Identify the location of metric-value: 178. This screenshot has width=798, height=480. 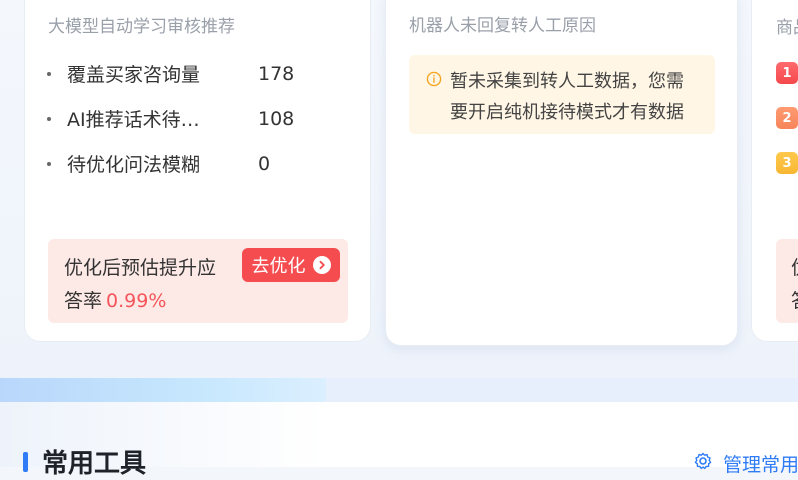
(276, 73).